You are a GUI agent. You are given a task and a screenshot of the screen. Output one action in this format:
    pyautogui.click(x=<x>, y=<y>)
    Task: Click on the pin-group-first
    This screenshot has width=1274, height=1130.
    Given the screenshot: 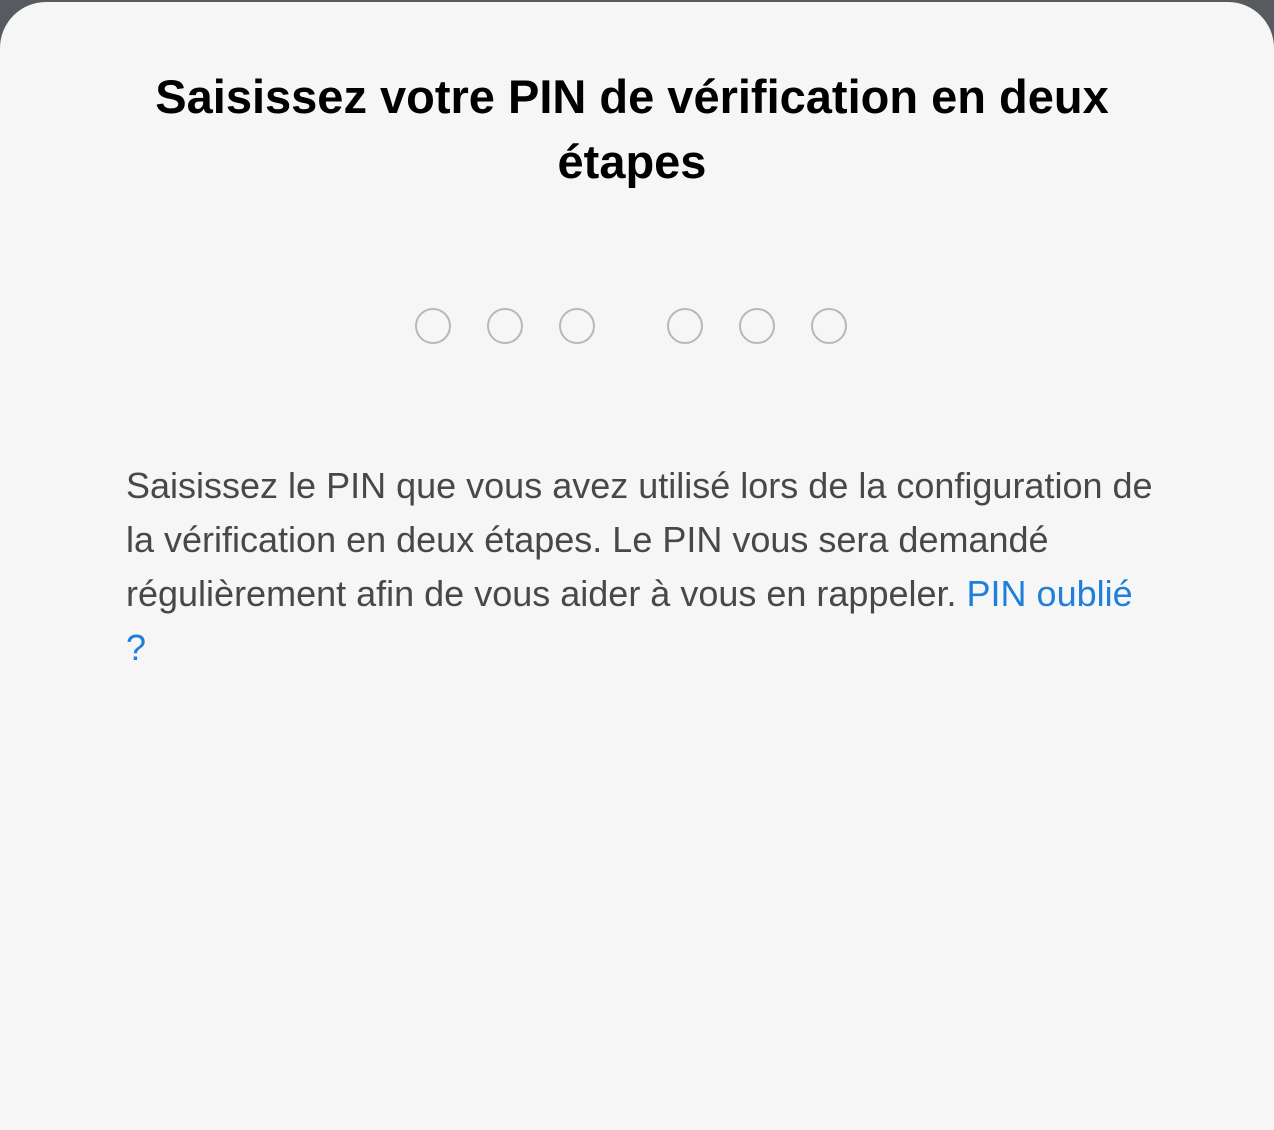 What is the action you would take?
    pyautogui.click(x=505, y=326)
    